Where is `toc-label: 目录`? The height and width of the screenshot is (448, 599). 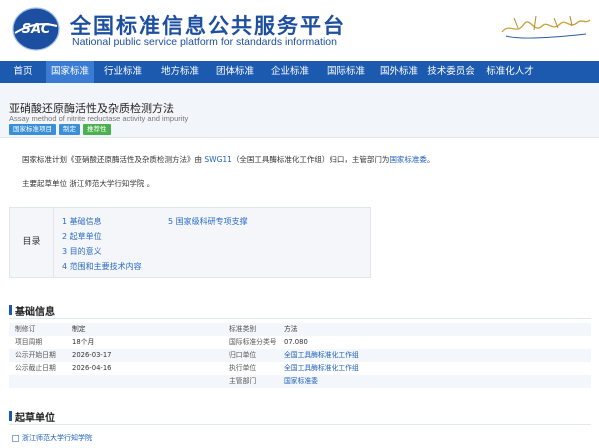
toc-label: 目录 is located at coordinates (32, 242).